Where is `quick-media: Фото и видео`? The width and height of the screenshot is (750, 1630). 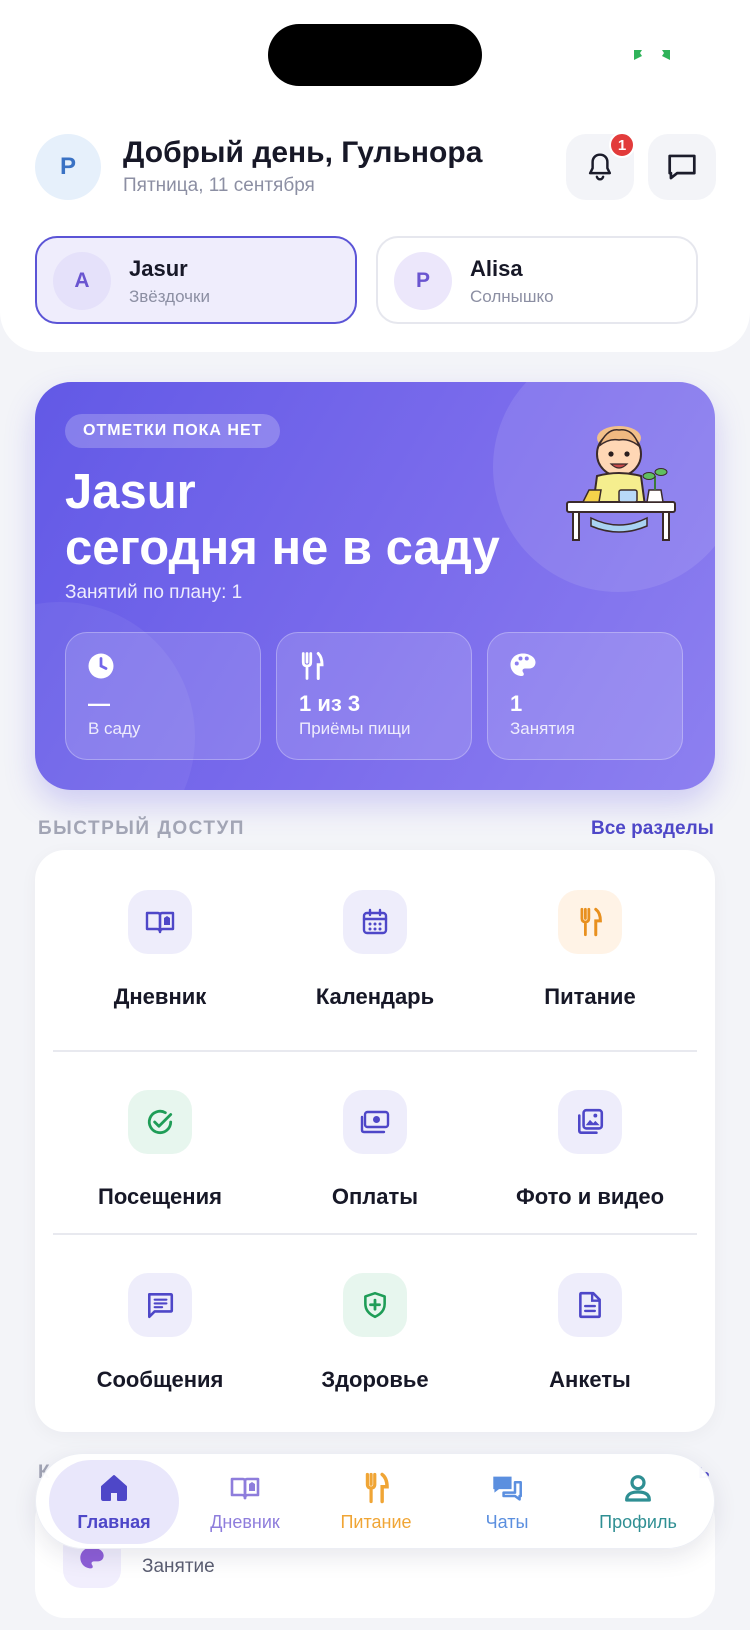 quick-media: Фото и видео is located at coordinates (590, 1141).